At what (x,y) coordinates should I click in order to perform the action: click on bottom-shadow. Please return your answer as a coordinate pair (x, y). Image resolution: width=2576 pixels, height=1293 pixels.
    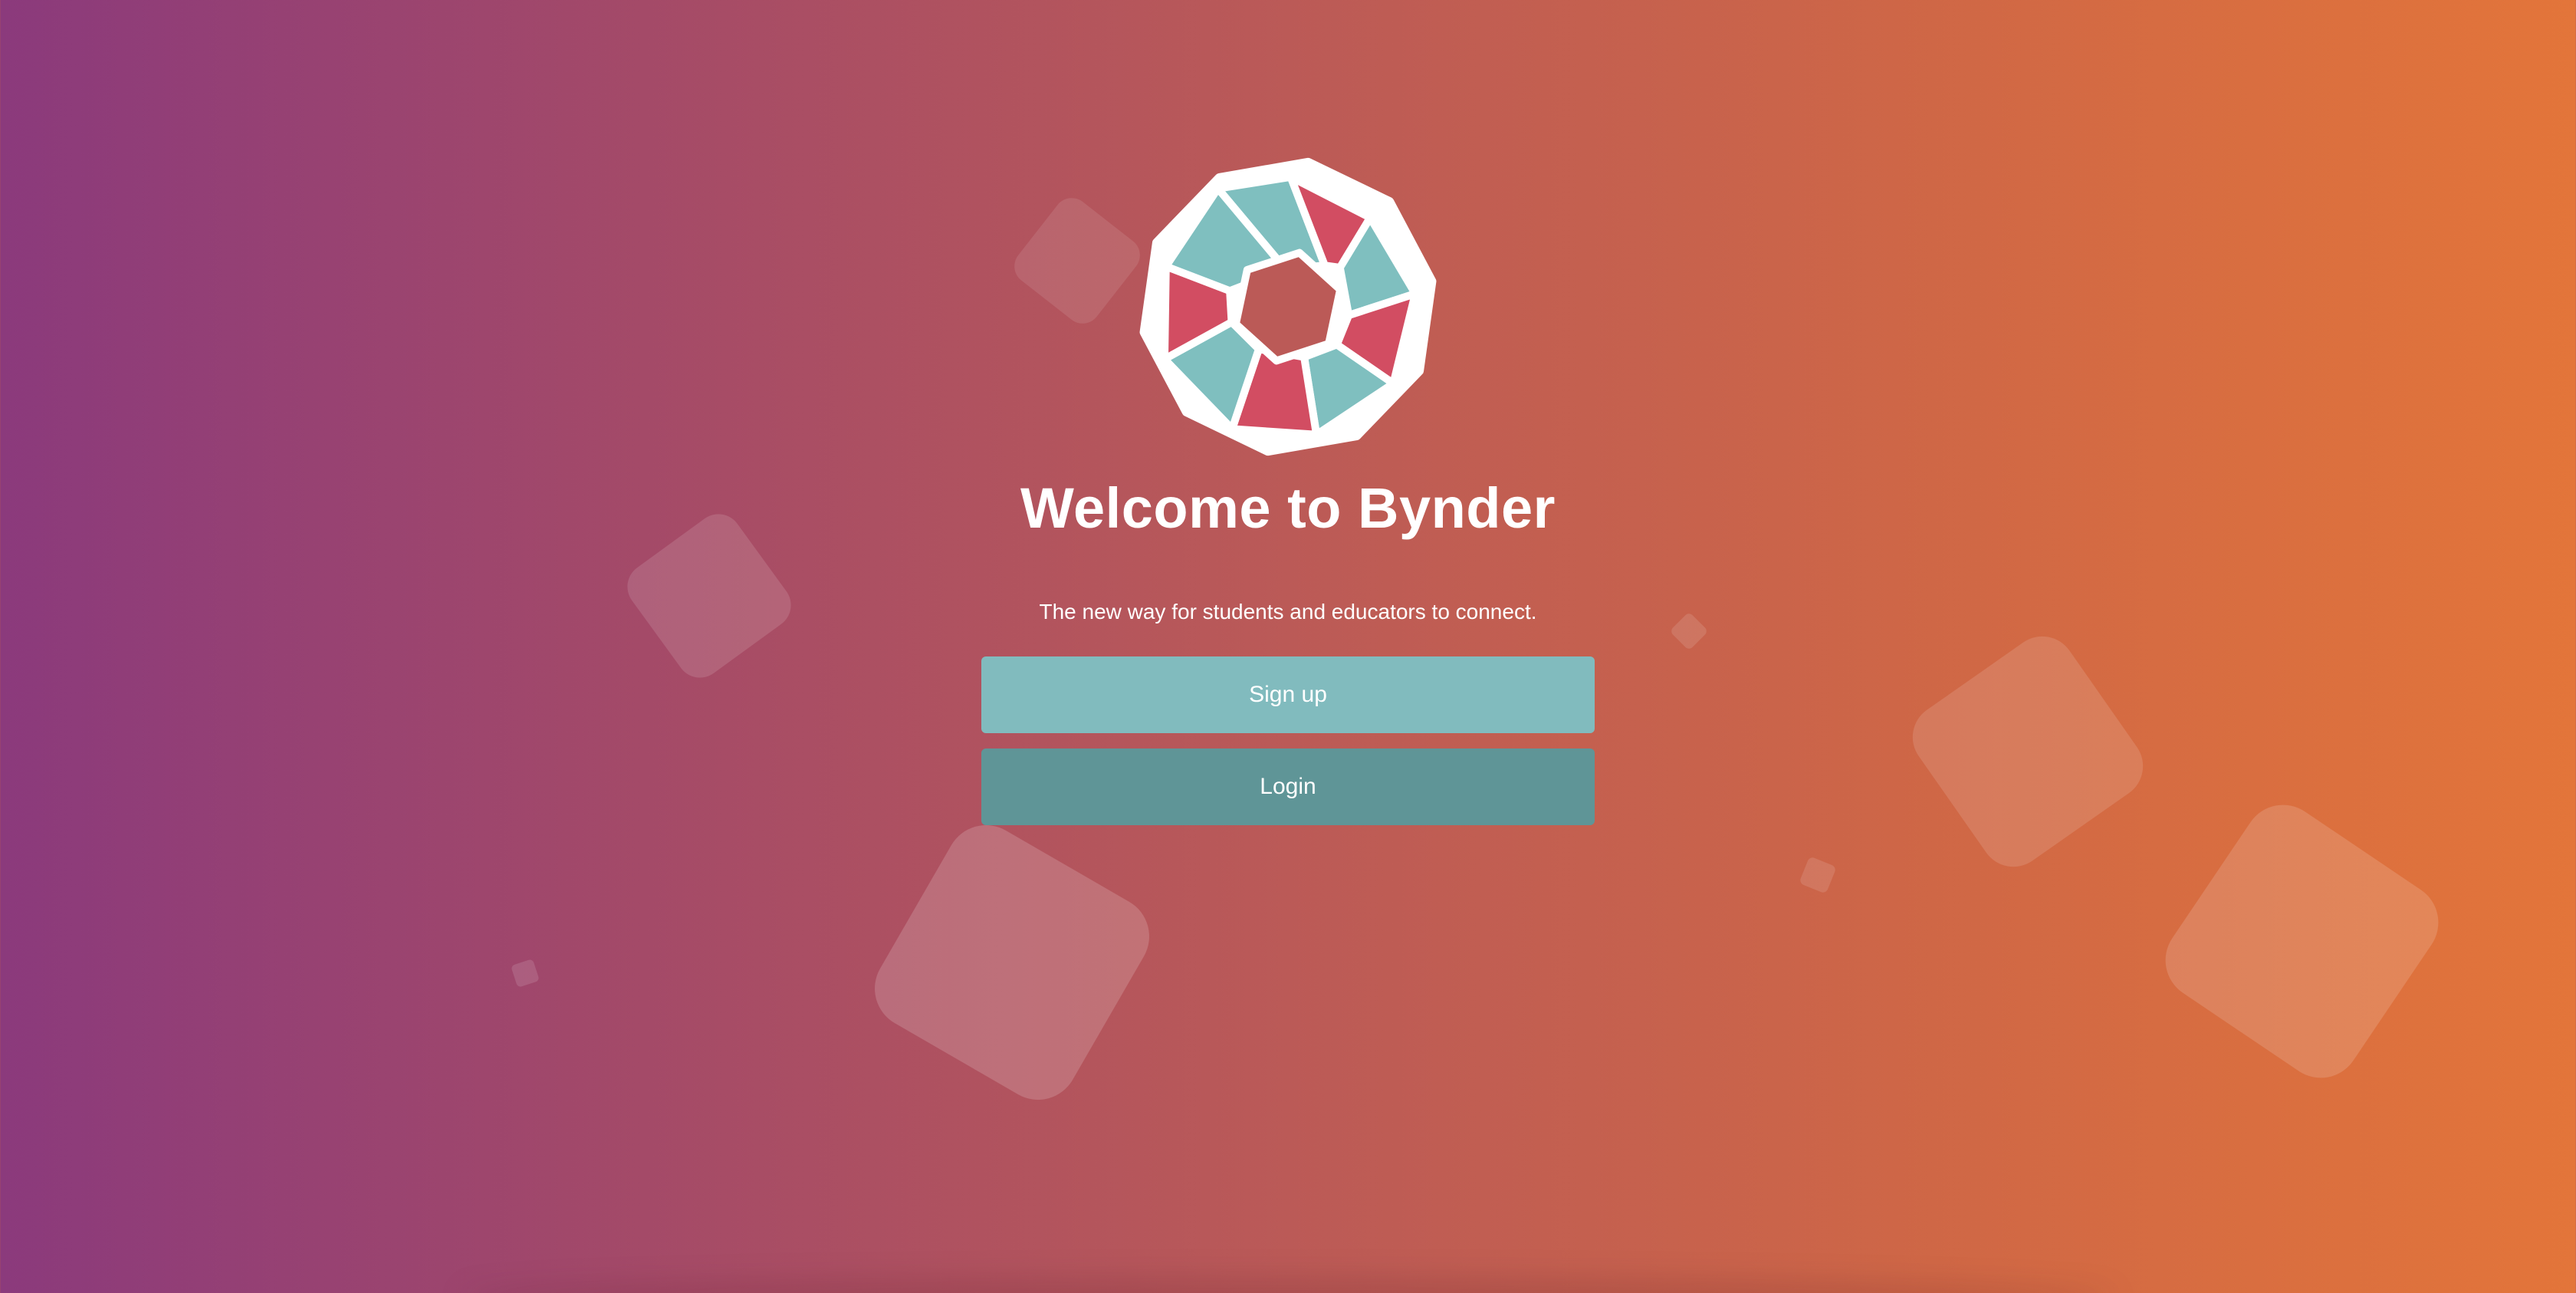
    Looking at the image, I should click on (1288, 1286).